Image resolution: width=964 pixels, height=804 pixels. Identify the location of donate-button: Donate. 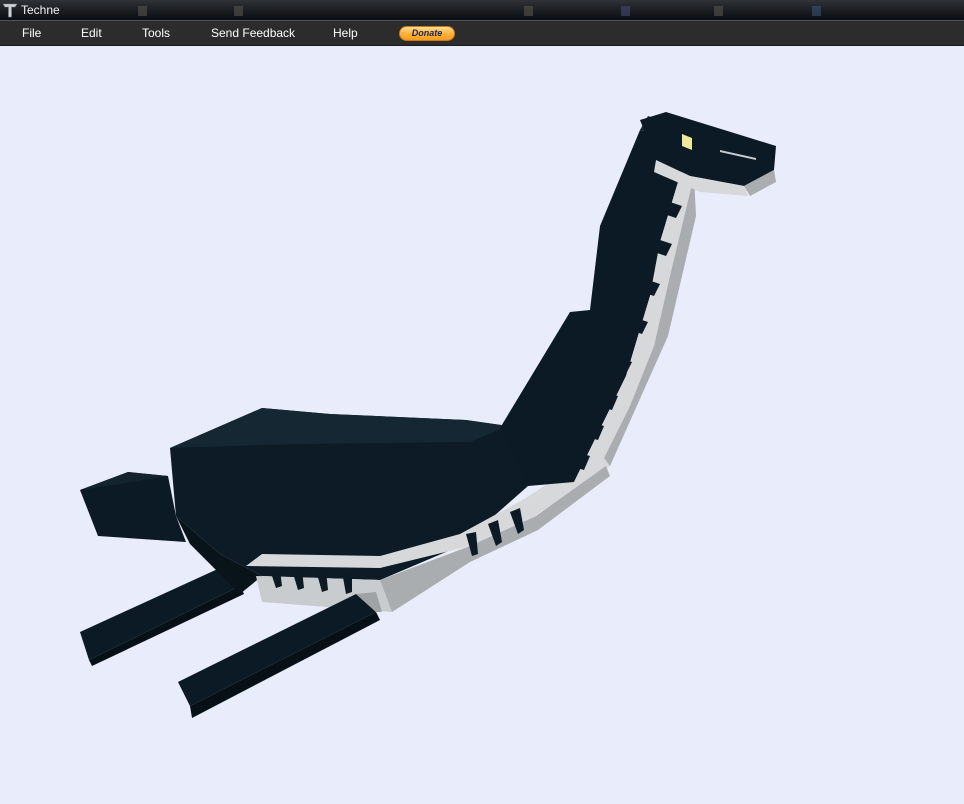
(427, 33).